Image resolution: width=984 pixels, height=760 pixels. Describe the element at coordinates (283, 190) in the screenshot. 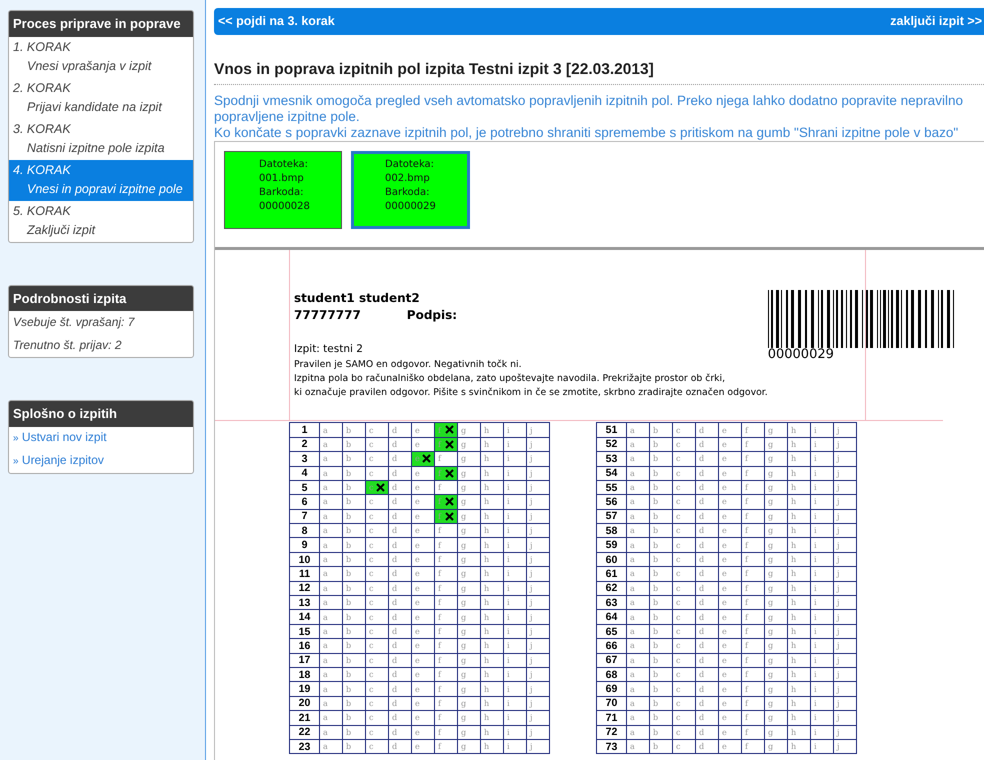

I see `sheet-tile: Datoteka: 001.bmp Barkoda: 00000028` at that location.